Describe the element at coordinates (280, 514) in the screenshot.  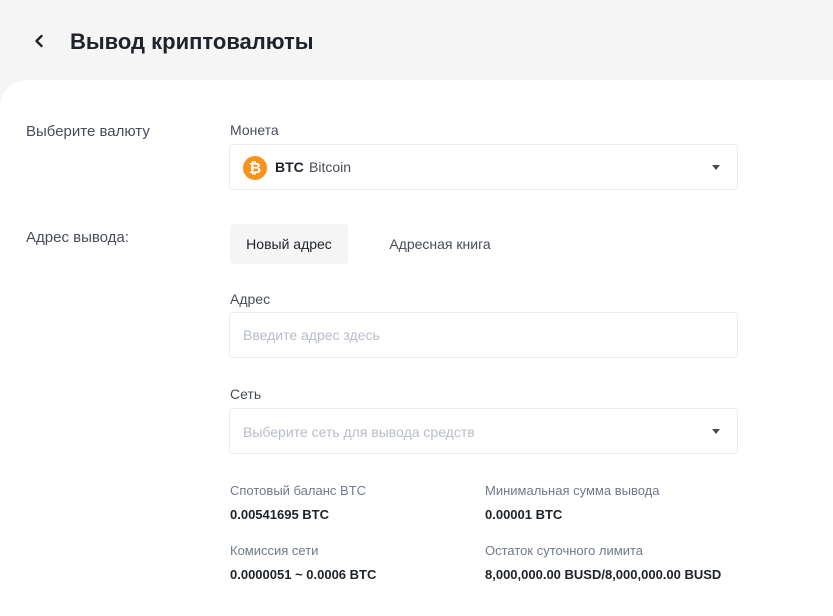
I see `spot-balance-value: 0.00541695 BTC` at that location.